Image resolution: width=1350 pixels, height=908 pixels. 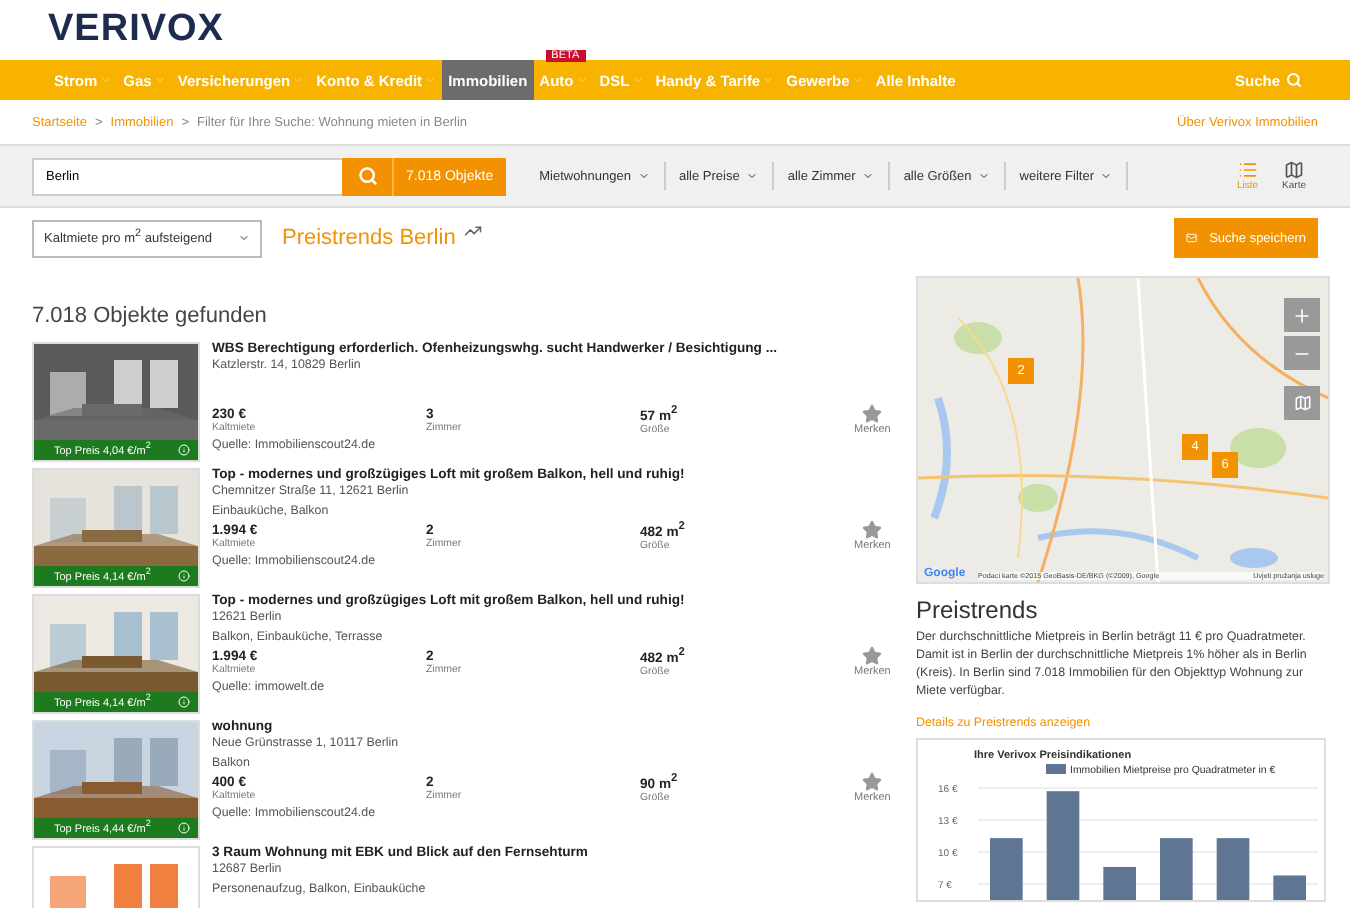 What do you see at coordinates (150, 316) in the screenshot?
I see `results-heading: 7.018 Objekte gefunden` at bounding box center [150, 316].